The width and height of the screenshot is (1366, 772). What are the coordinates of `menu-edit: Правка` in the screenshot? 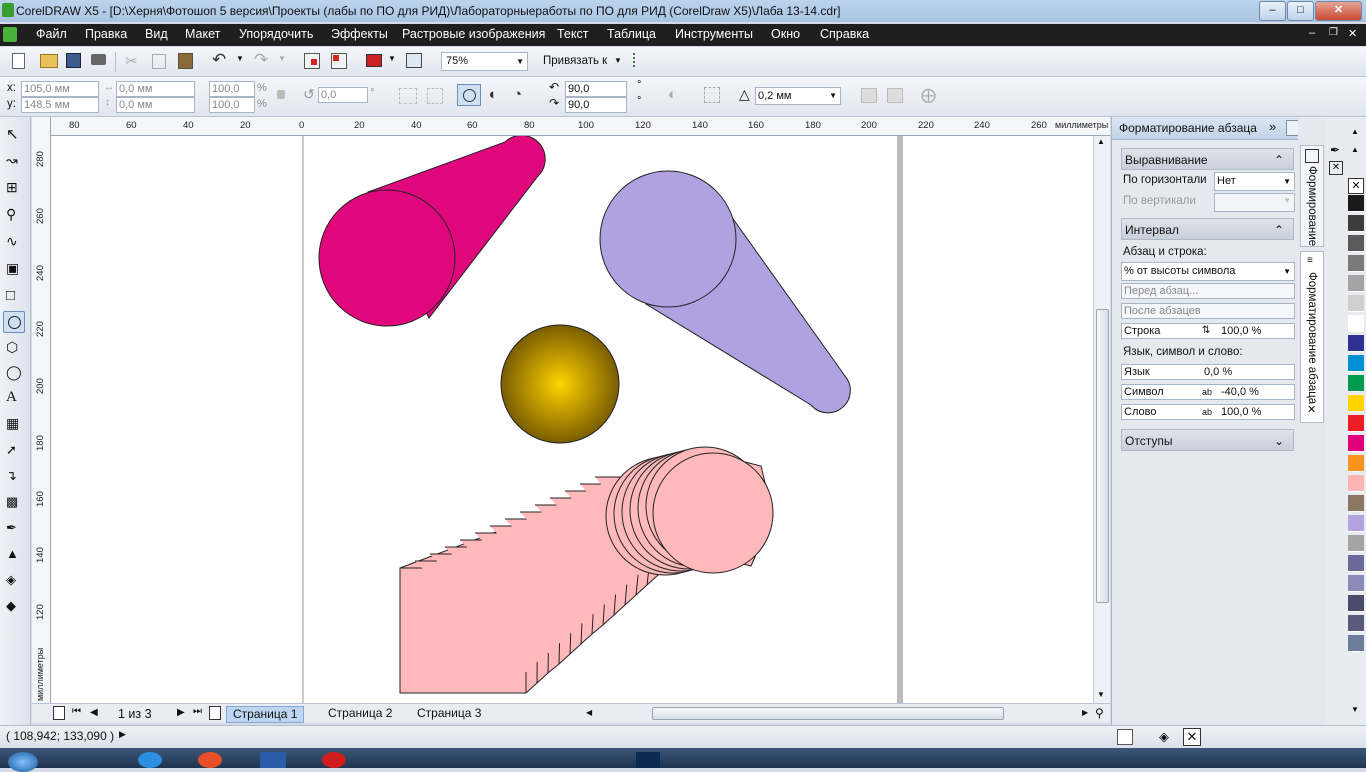 It's located at (106, 34).